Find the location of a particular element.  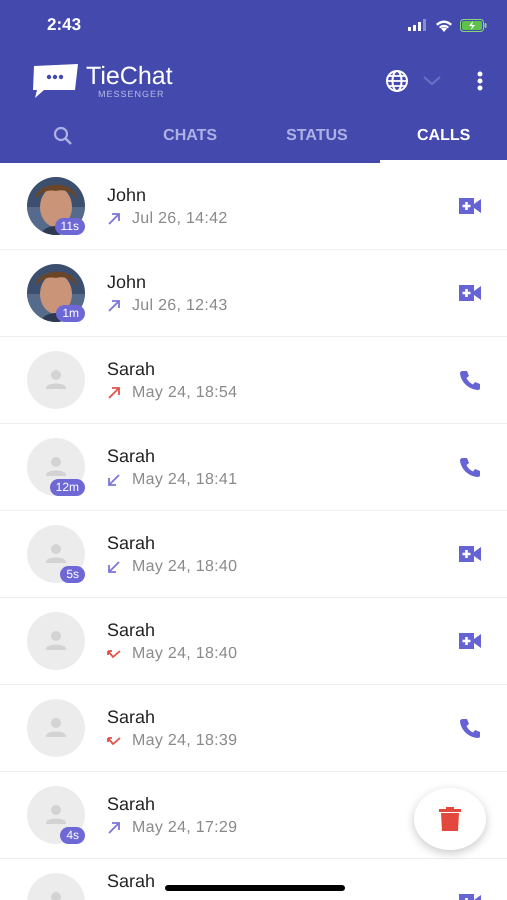

app-title: TieChat is located at coordinates (129, 76).